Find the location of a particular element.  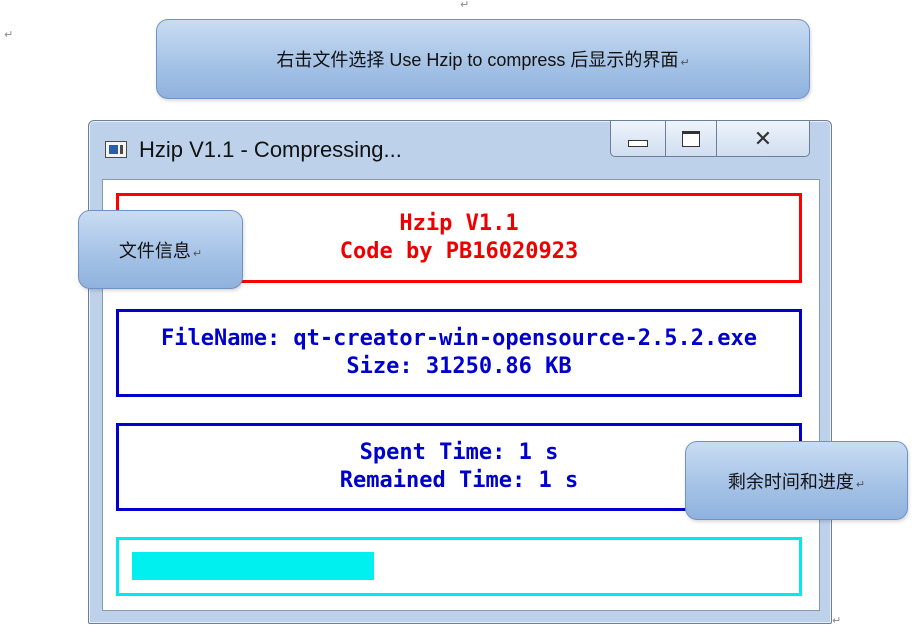

close-button: ✕ is located at coordinates (763, 139).